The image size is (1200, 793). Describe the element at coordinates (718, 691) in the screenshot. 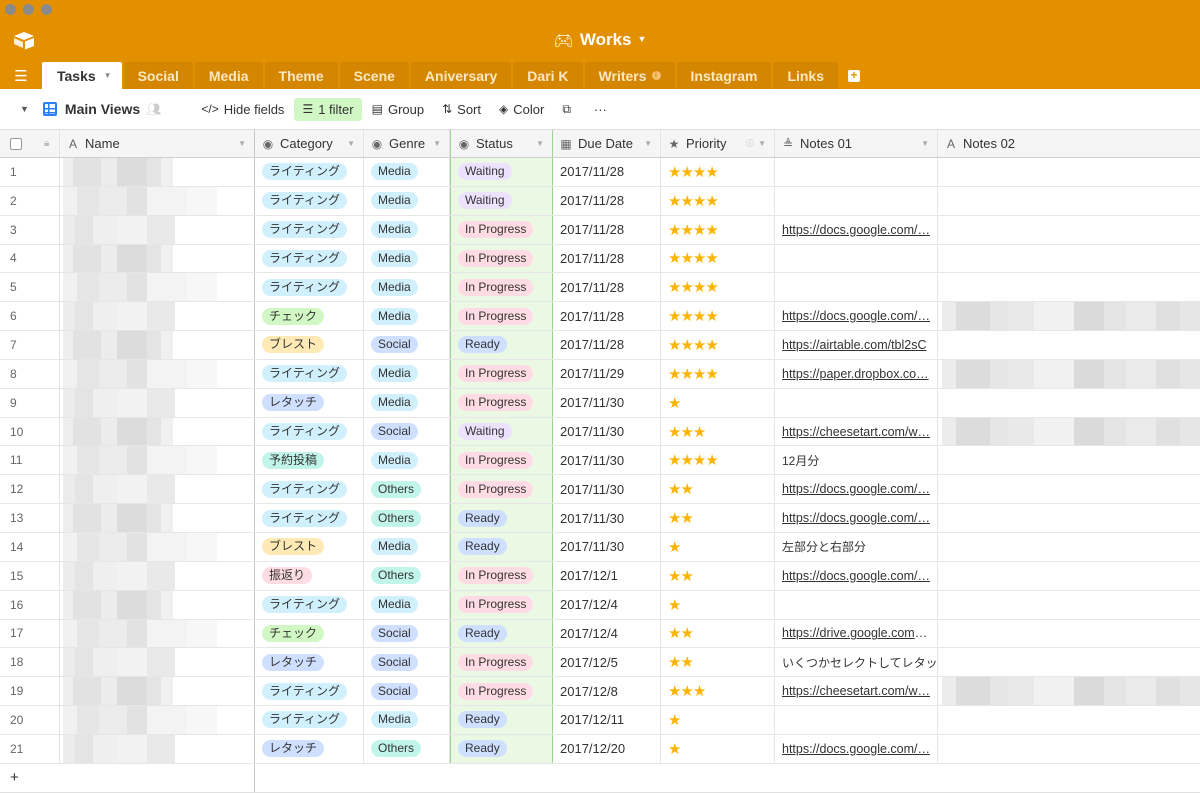

I see `priority-cell: ★★★` at that location.